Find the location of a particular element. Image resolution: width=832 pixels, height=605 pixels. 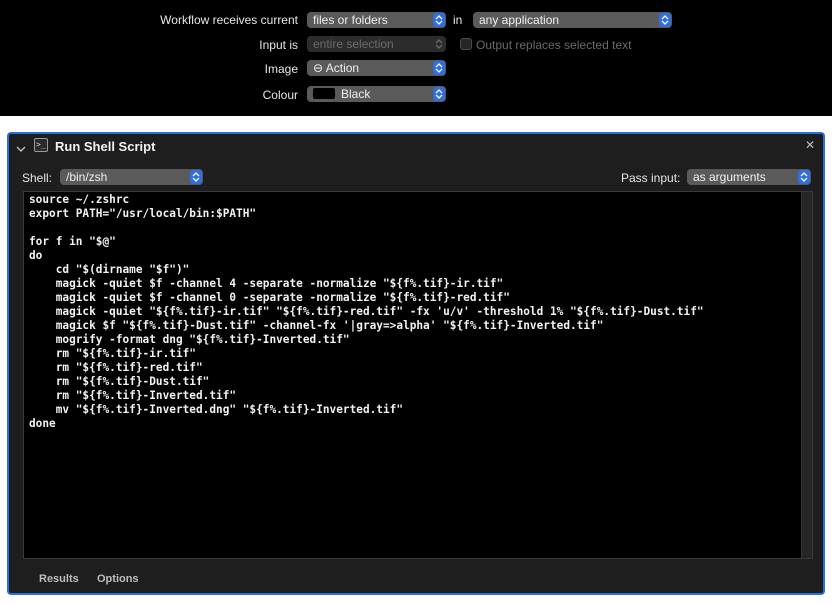

in-label: in is located at coordinates (458, 20).